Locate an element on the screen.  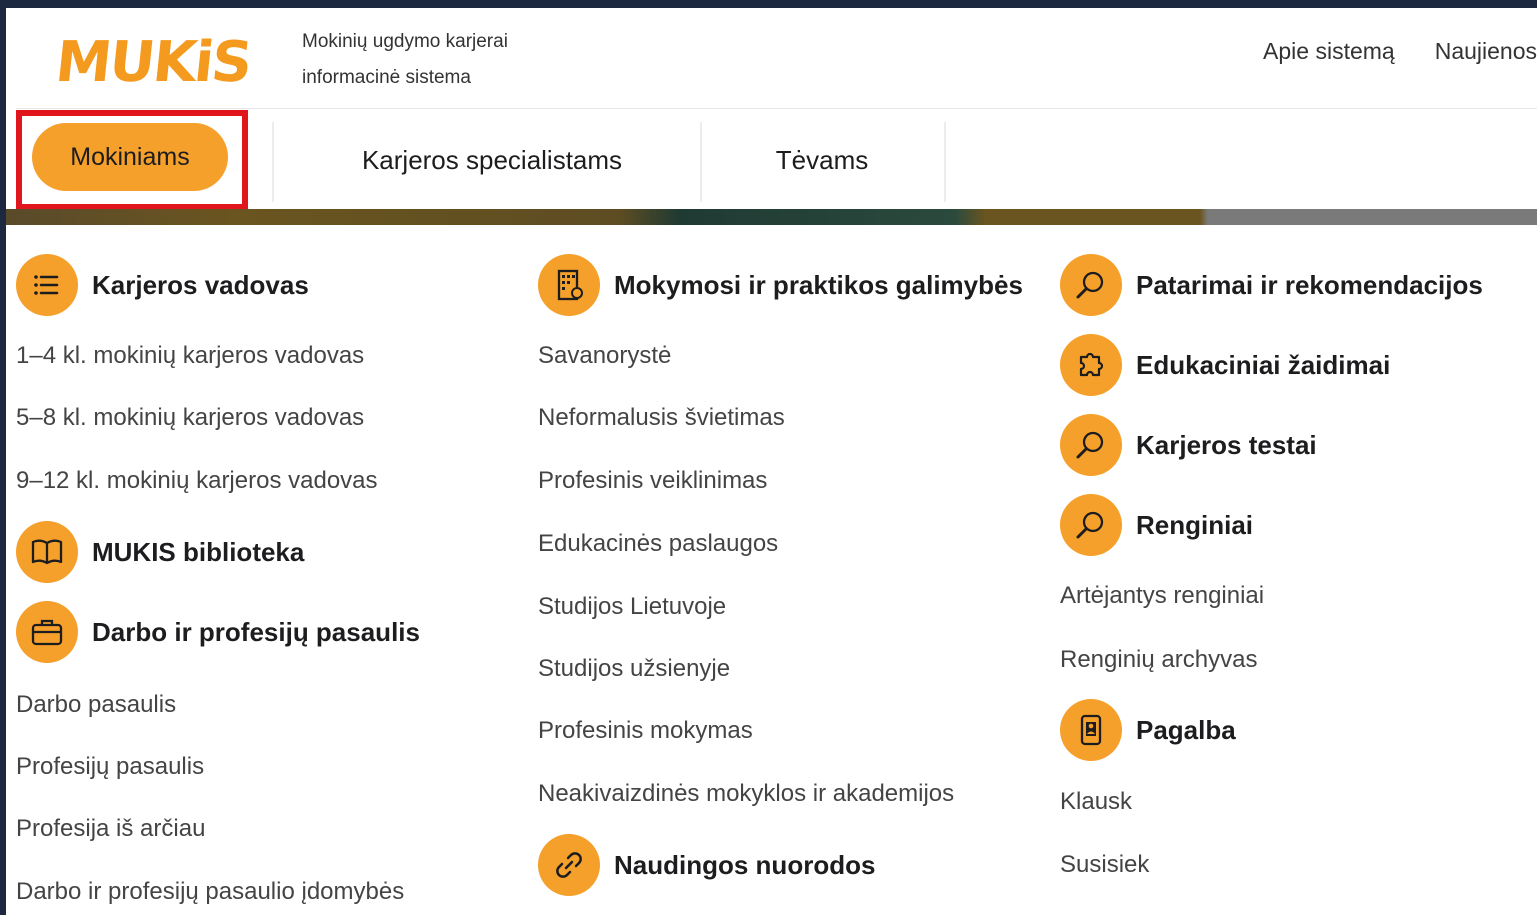
nav-apie-sistema: Apie sistemą is located at coordinates (1329, 51).